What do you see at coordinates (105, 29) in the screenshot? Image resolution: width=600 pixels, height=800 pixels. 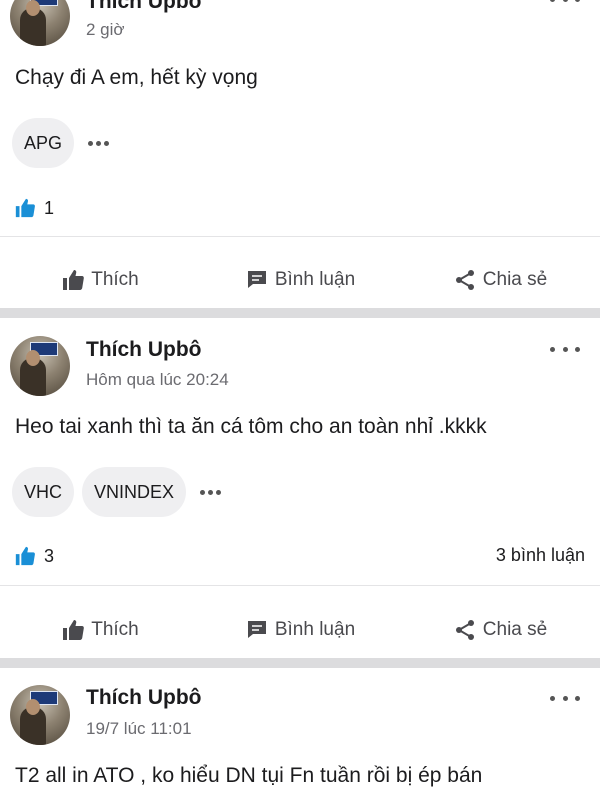 I see `post-time: 2 giờ` at bounding box center [105, 29].